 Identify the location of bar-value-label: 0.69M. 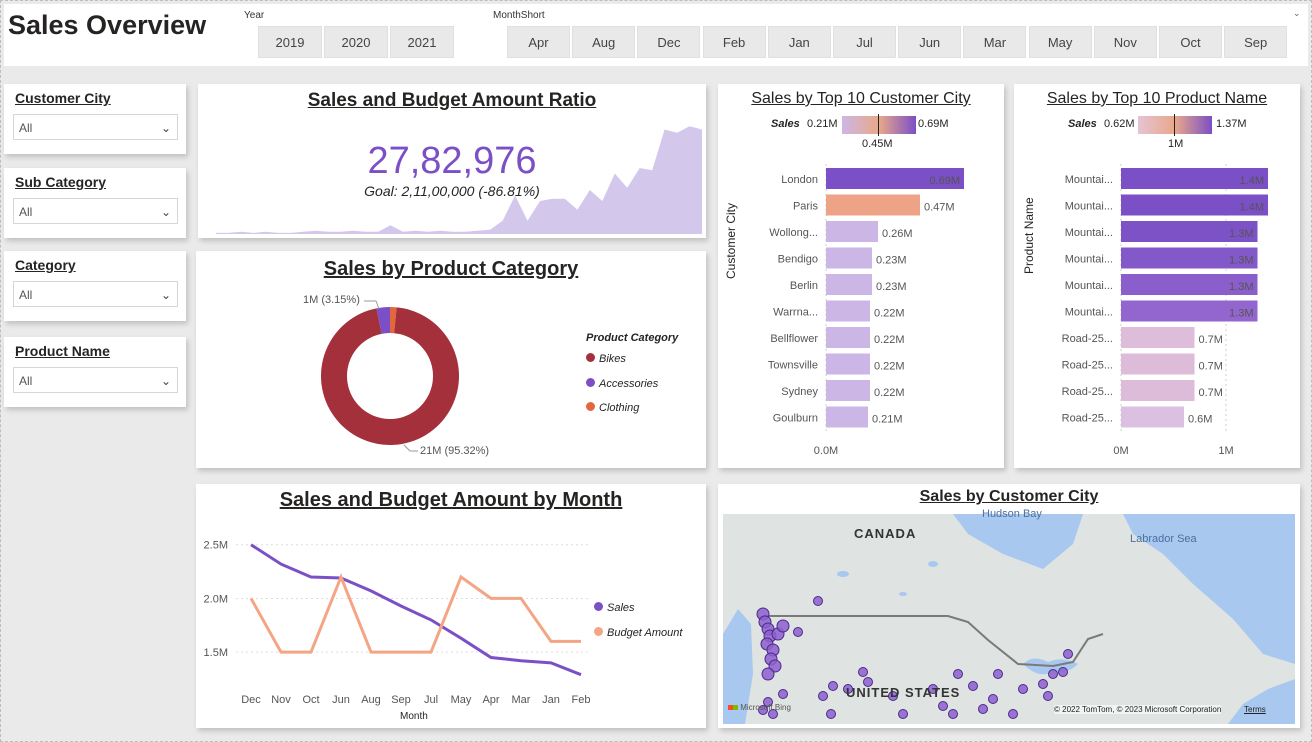
(944, 181).